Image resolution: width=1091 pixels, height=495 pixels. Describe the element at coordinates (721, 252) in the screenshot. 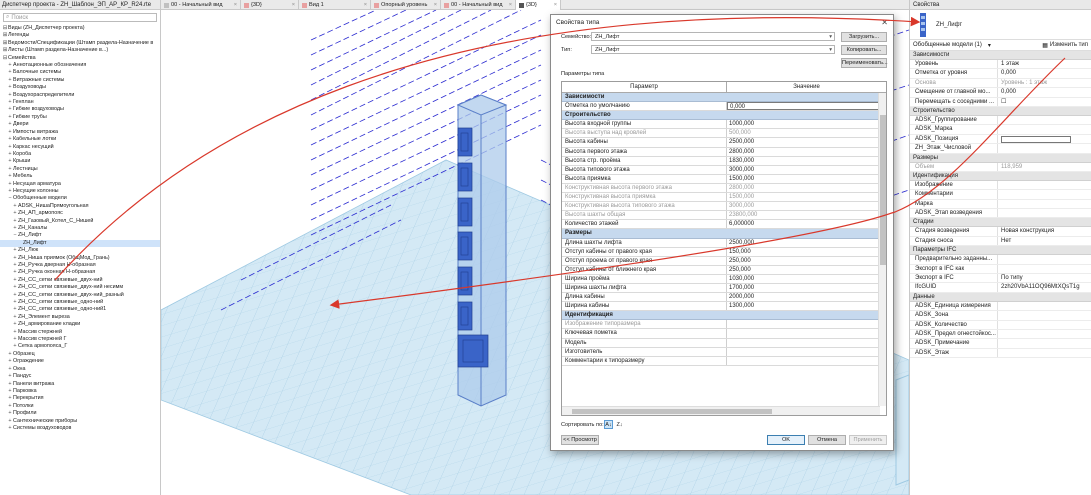

I see `param-row: Отступ кабины от правого края 150,000` at that location.